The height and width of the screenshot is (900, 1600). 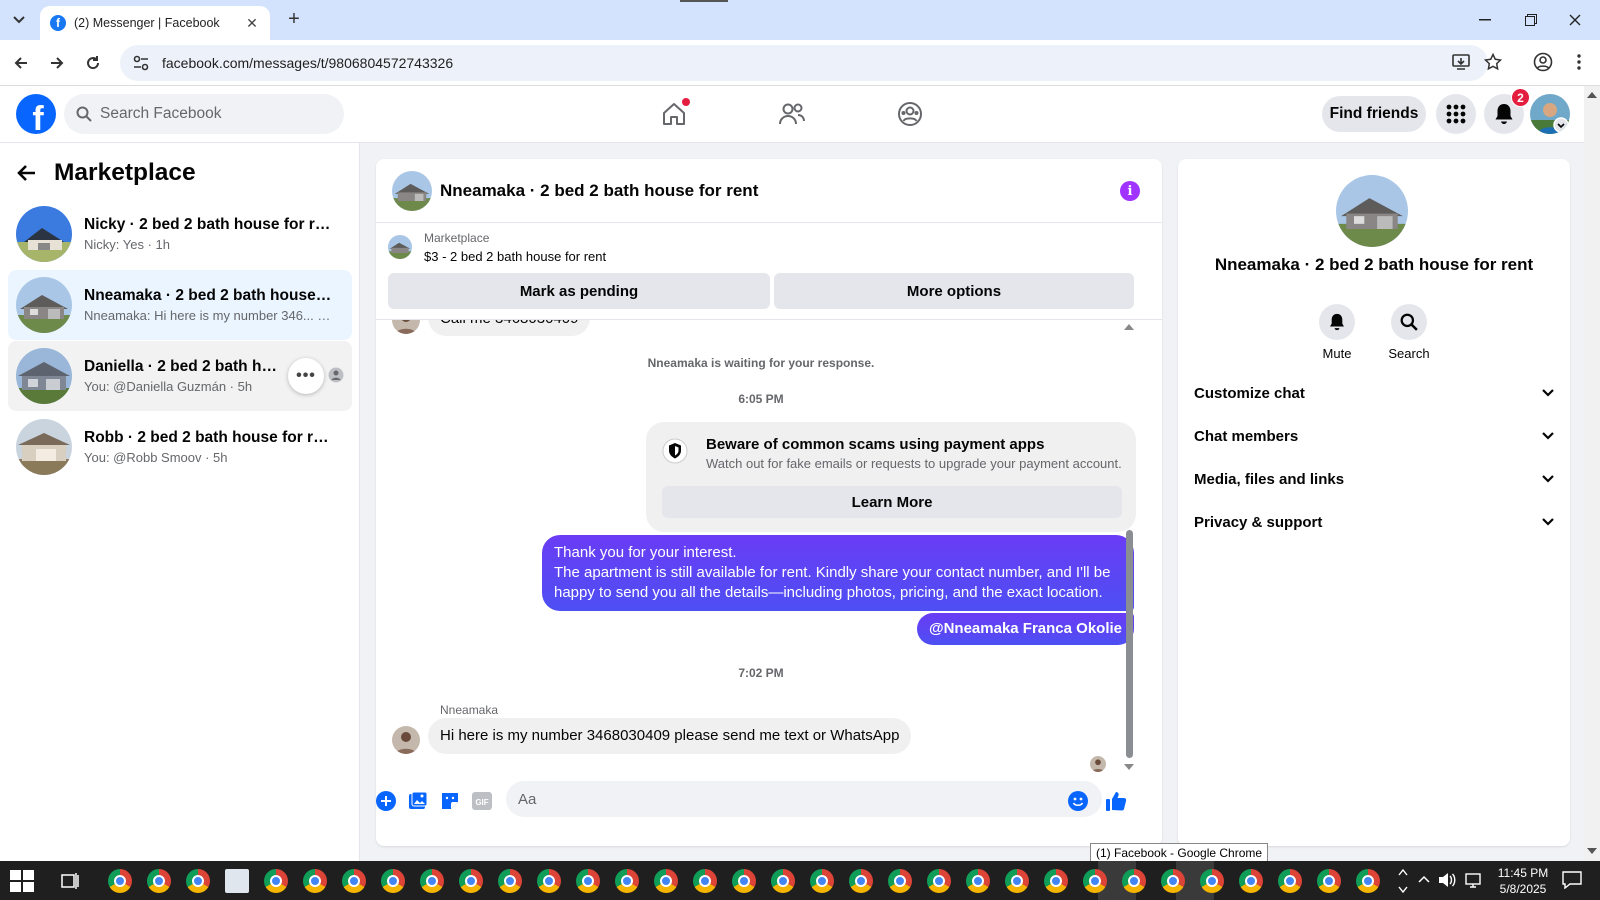 I want to click on search-in-chat-button: Search, so click(x=1409, y=332).